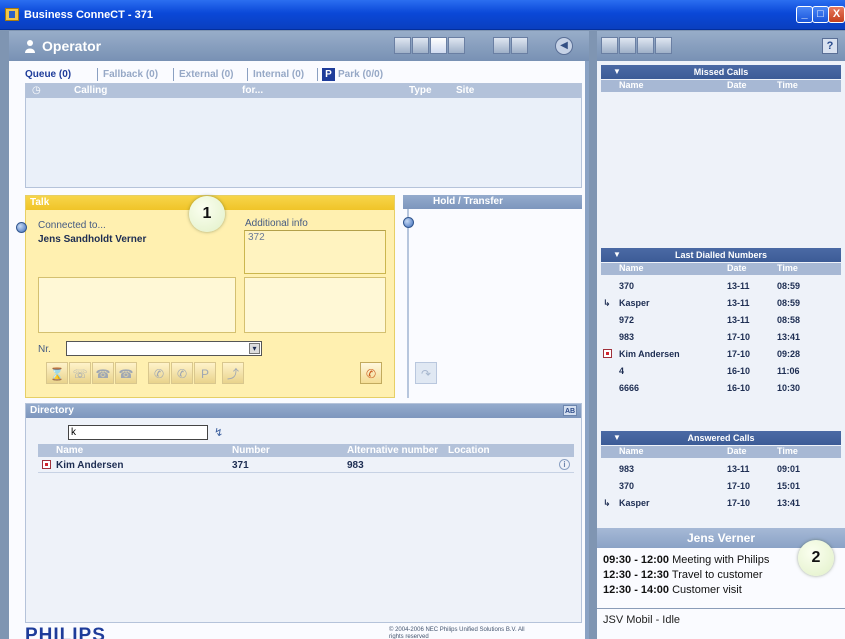 This screenshot has height=639, width=845. I want to click on last-dialled-header: ▼ Last Dialled Numbers, so click(721, 255).